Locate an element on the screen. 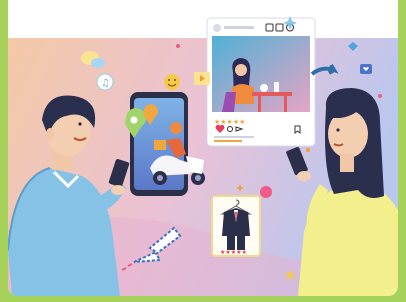  clothing-stars: ★★★★★ is located at coordinates (233, 252).